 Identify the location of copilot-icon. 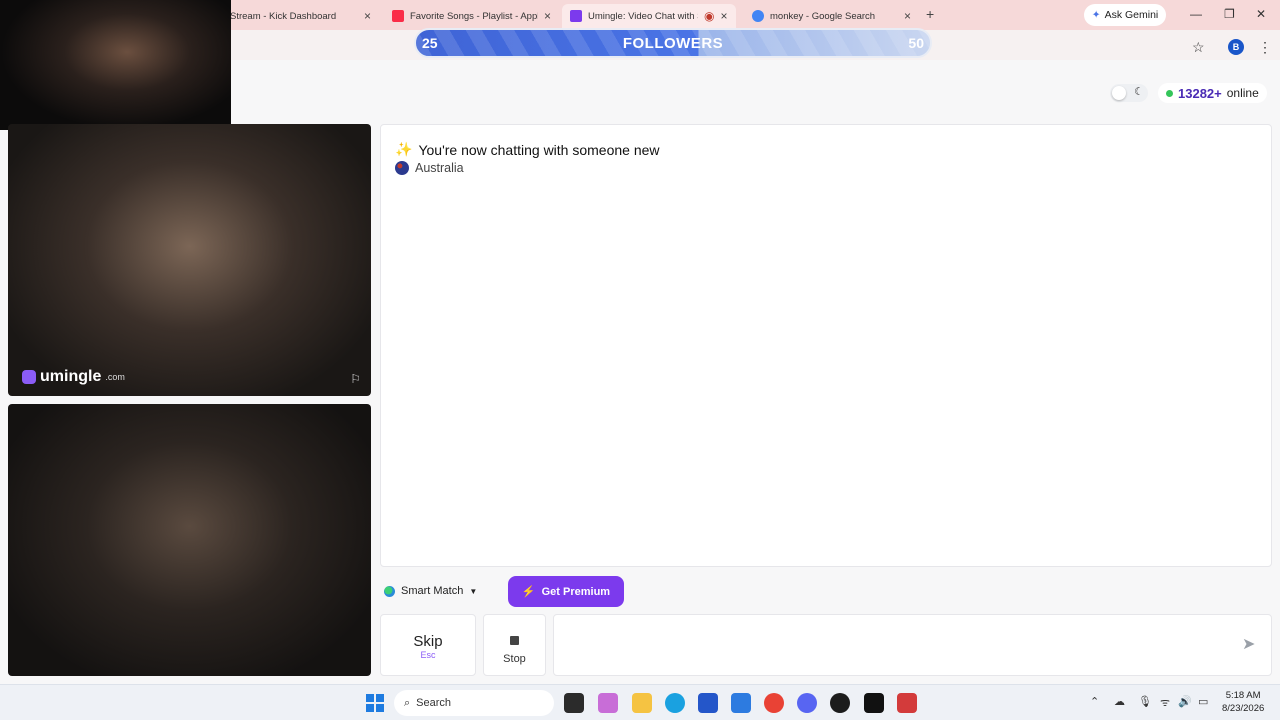
(608, 703).